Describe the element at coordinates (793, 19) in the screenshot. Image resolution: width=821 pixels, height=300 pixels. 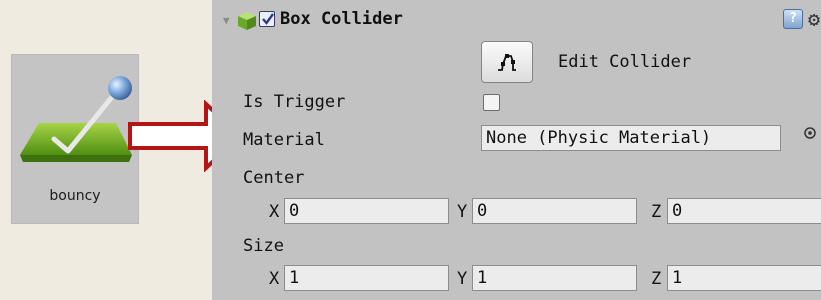
I see `help-icon: ?` at that location.